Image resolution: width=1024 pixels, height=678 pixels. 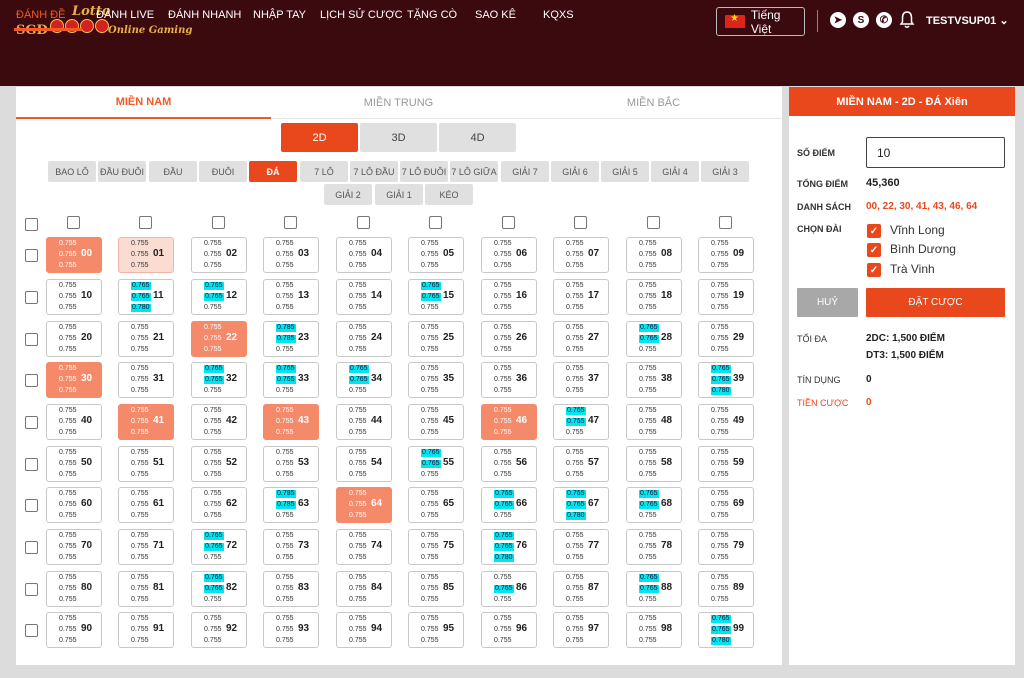 What do you see at coordinates (219, 505) in the screenshot?
I see `number-cell: 0.755 0.755 0.755 62` at bounding box center [219, 505].